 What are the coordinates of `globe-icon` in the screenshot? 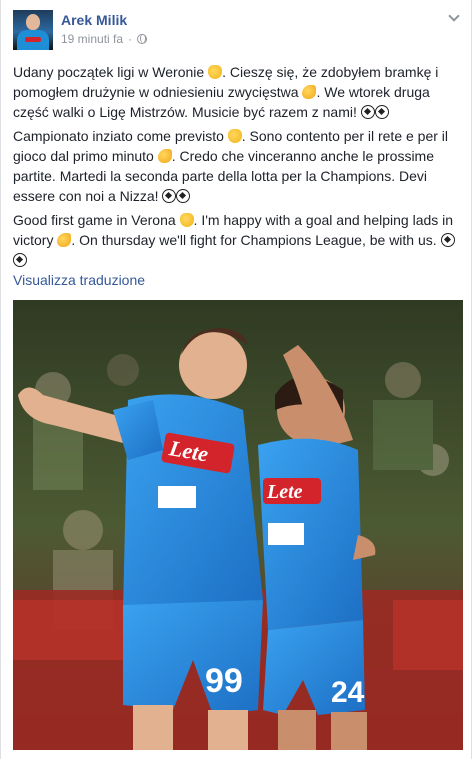 It's located at (142, 39).